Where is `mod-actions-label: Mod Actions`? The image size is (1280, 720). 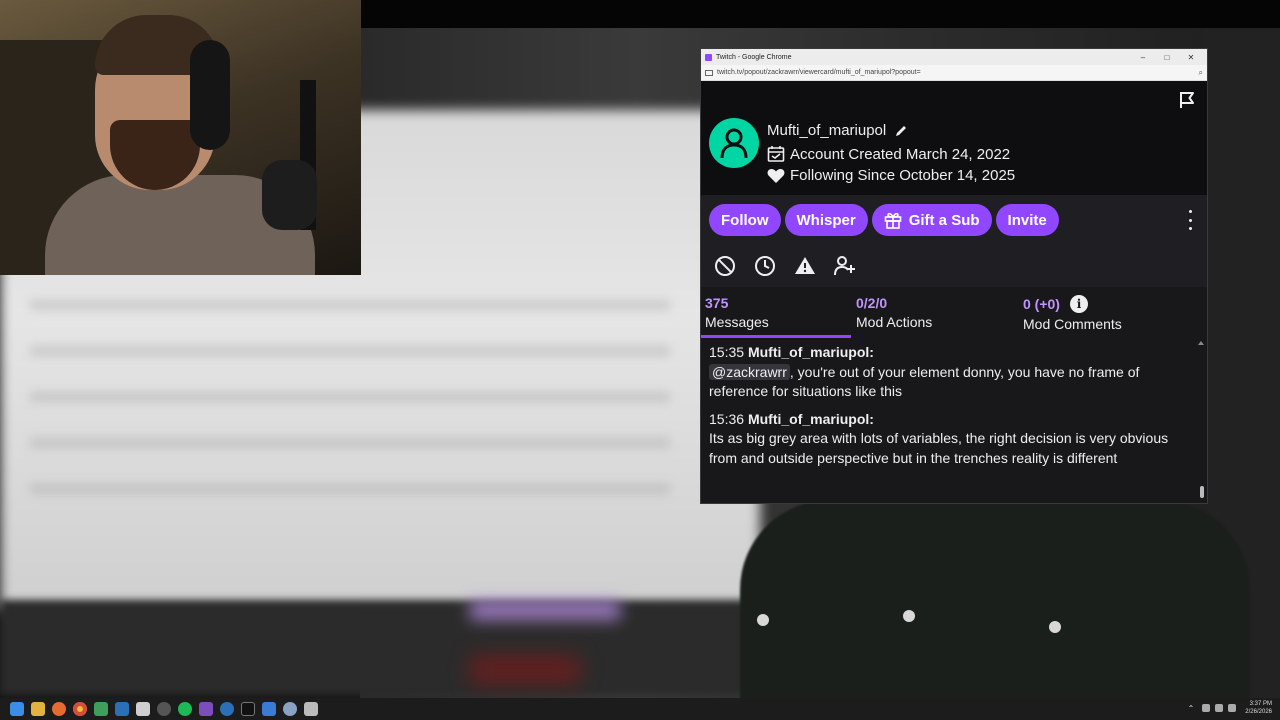 mod-actions-label: Mod Actions is located at coordinates (894, 322).